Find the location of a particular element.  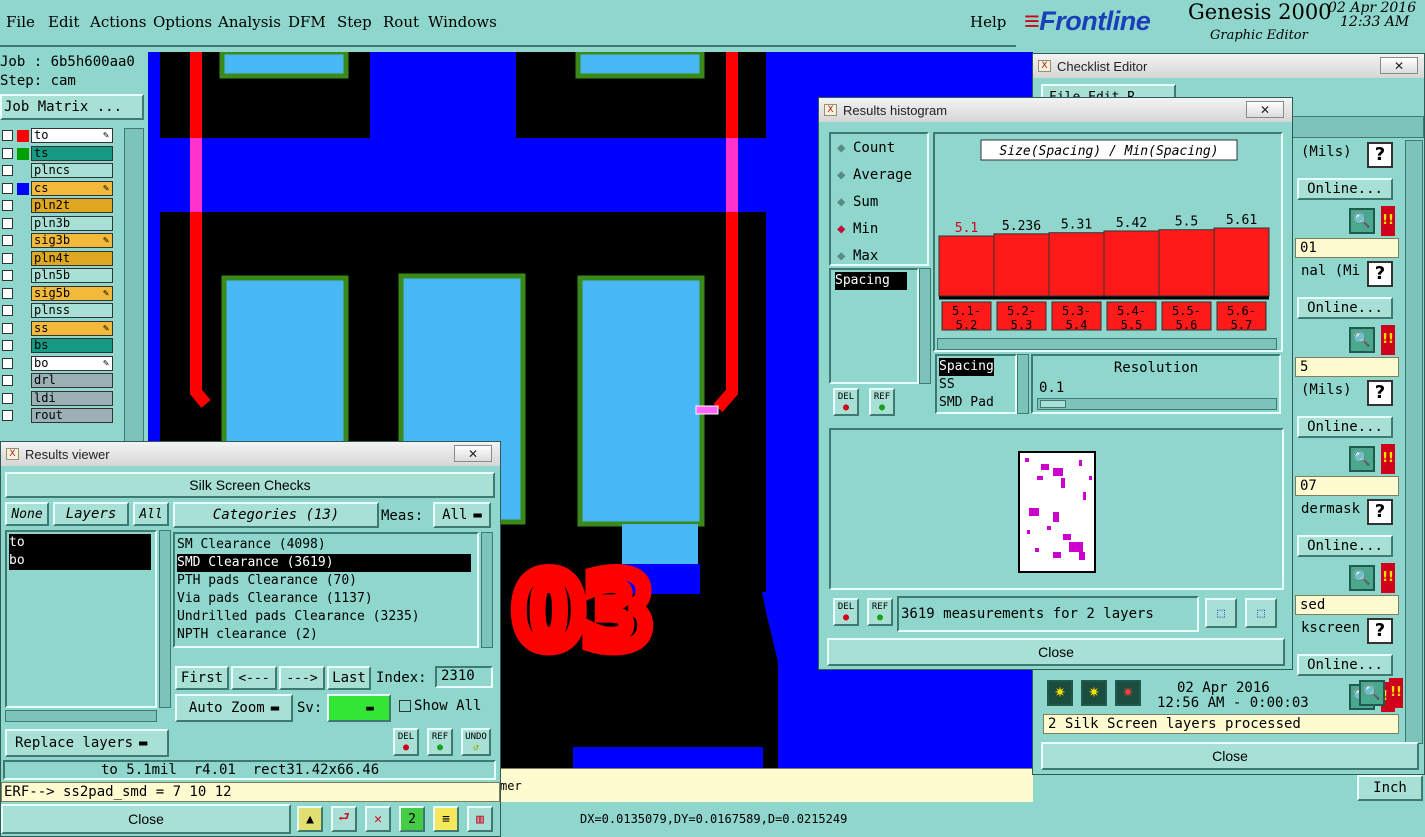

auto-zoom-dropdown: Auto Zoom ▬ is located at coordinates (234, 708).